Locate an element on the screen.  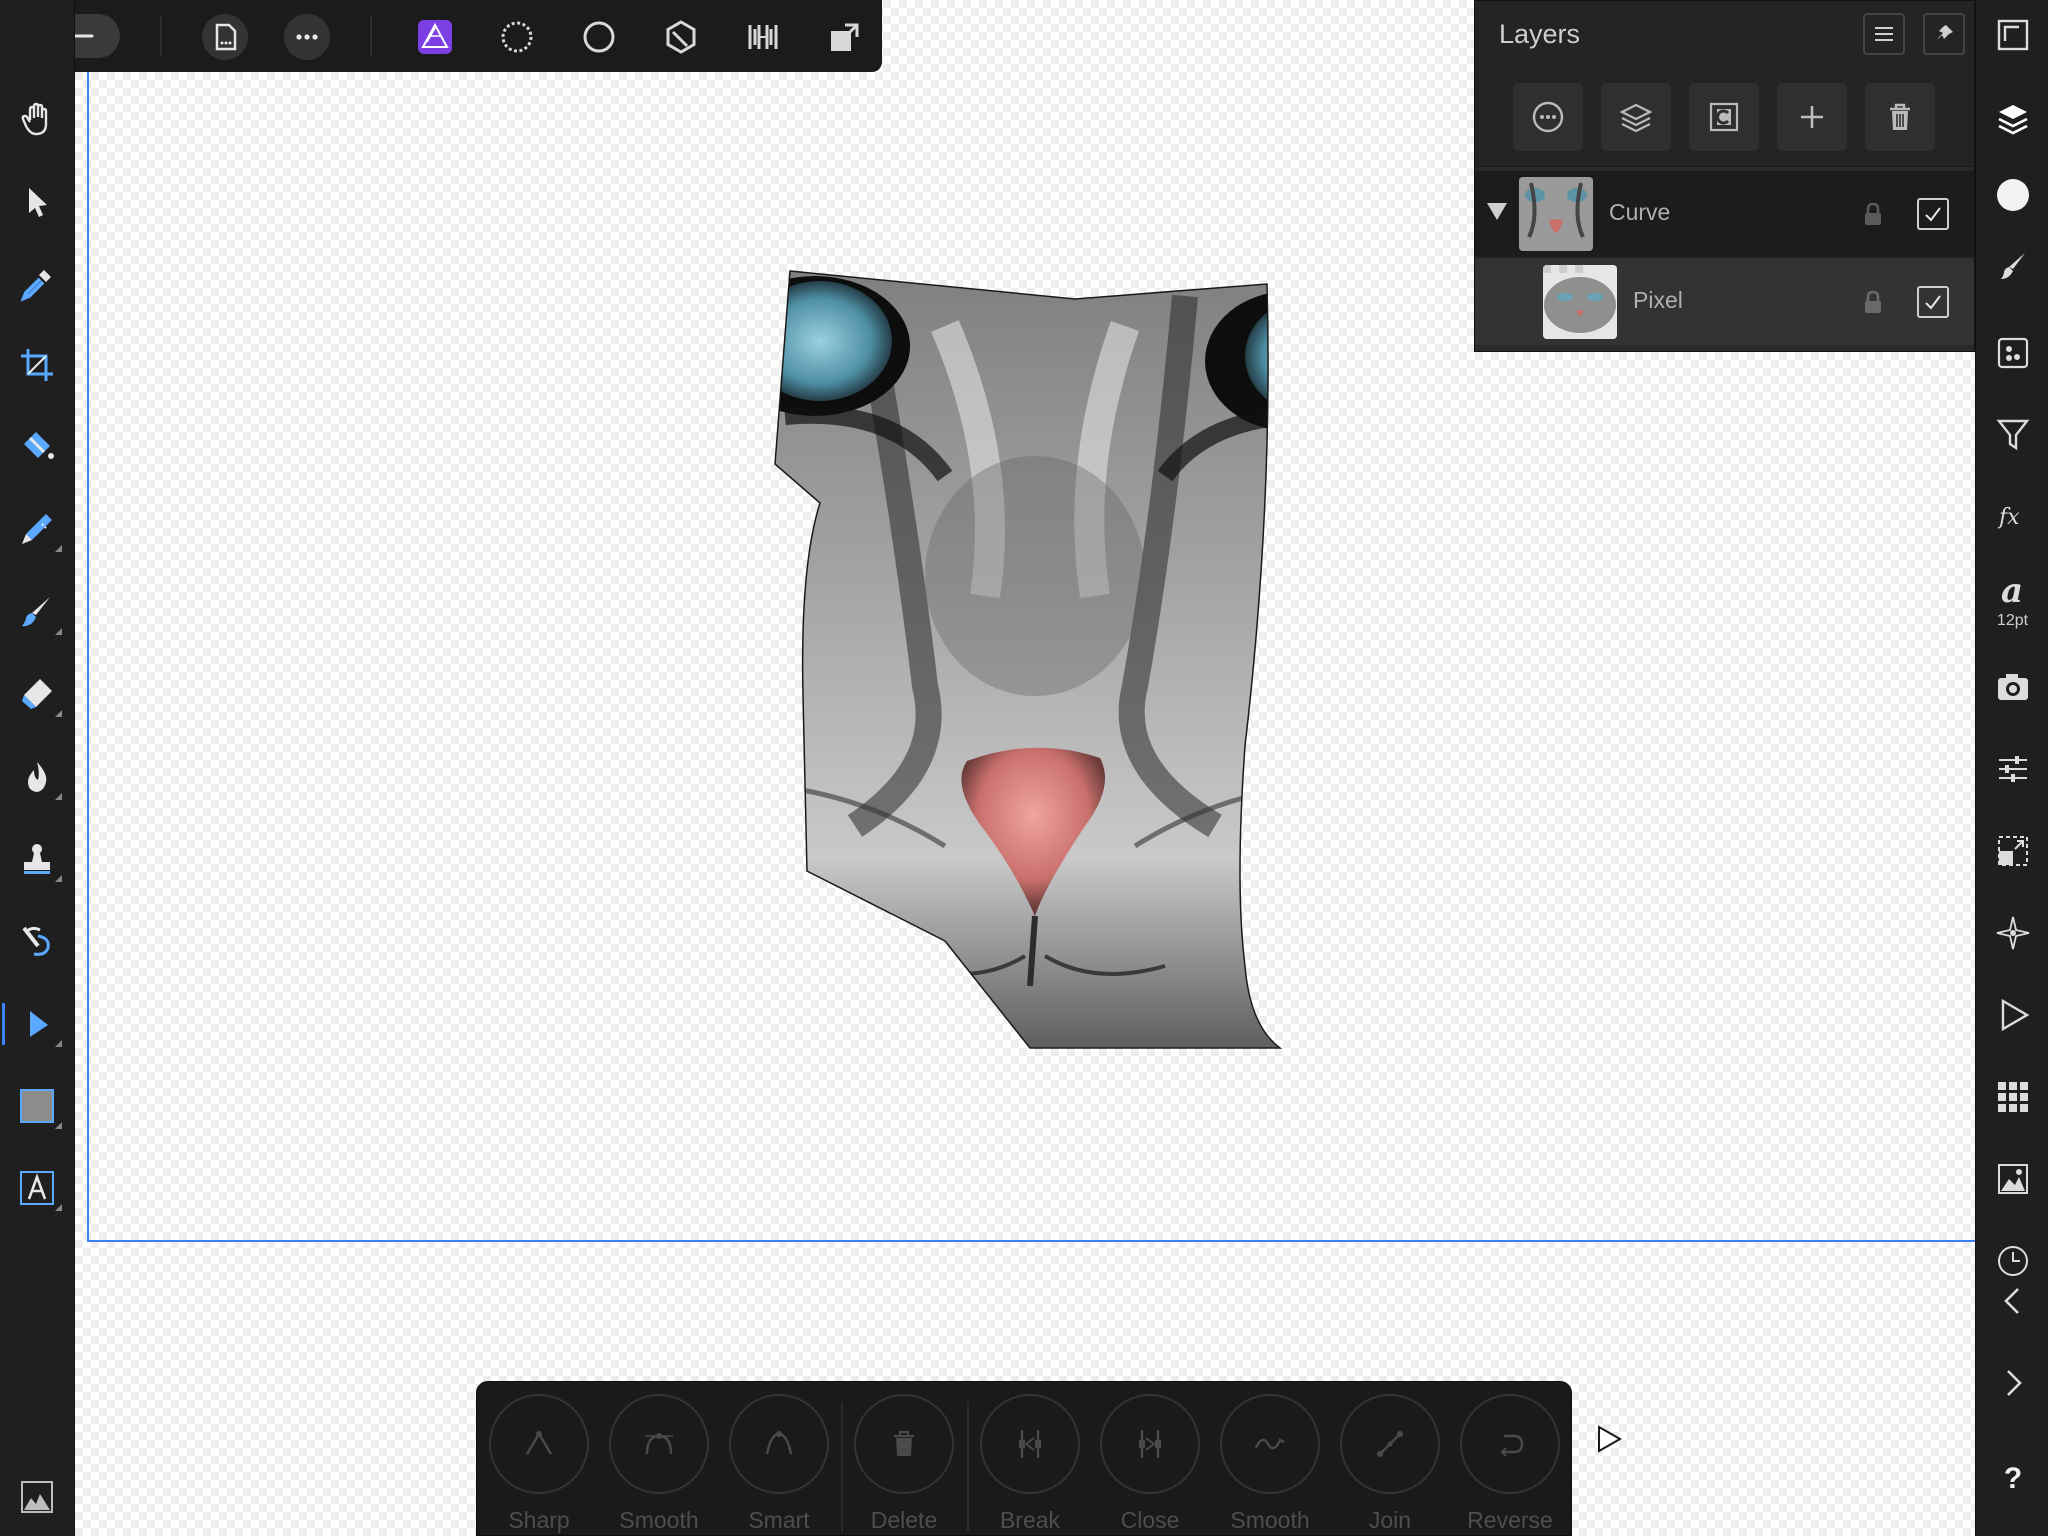
layer-row-curve: Curve is located at coordinates (1724, 214).